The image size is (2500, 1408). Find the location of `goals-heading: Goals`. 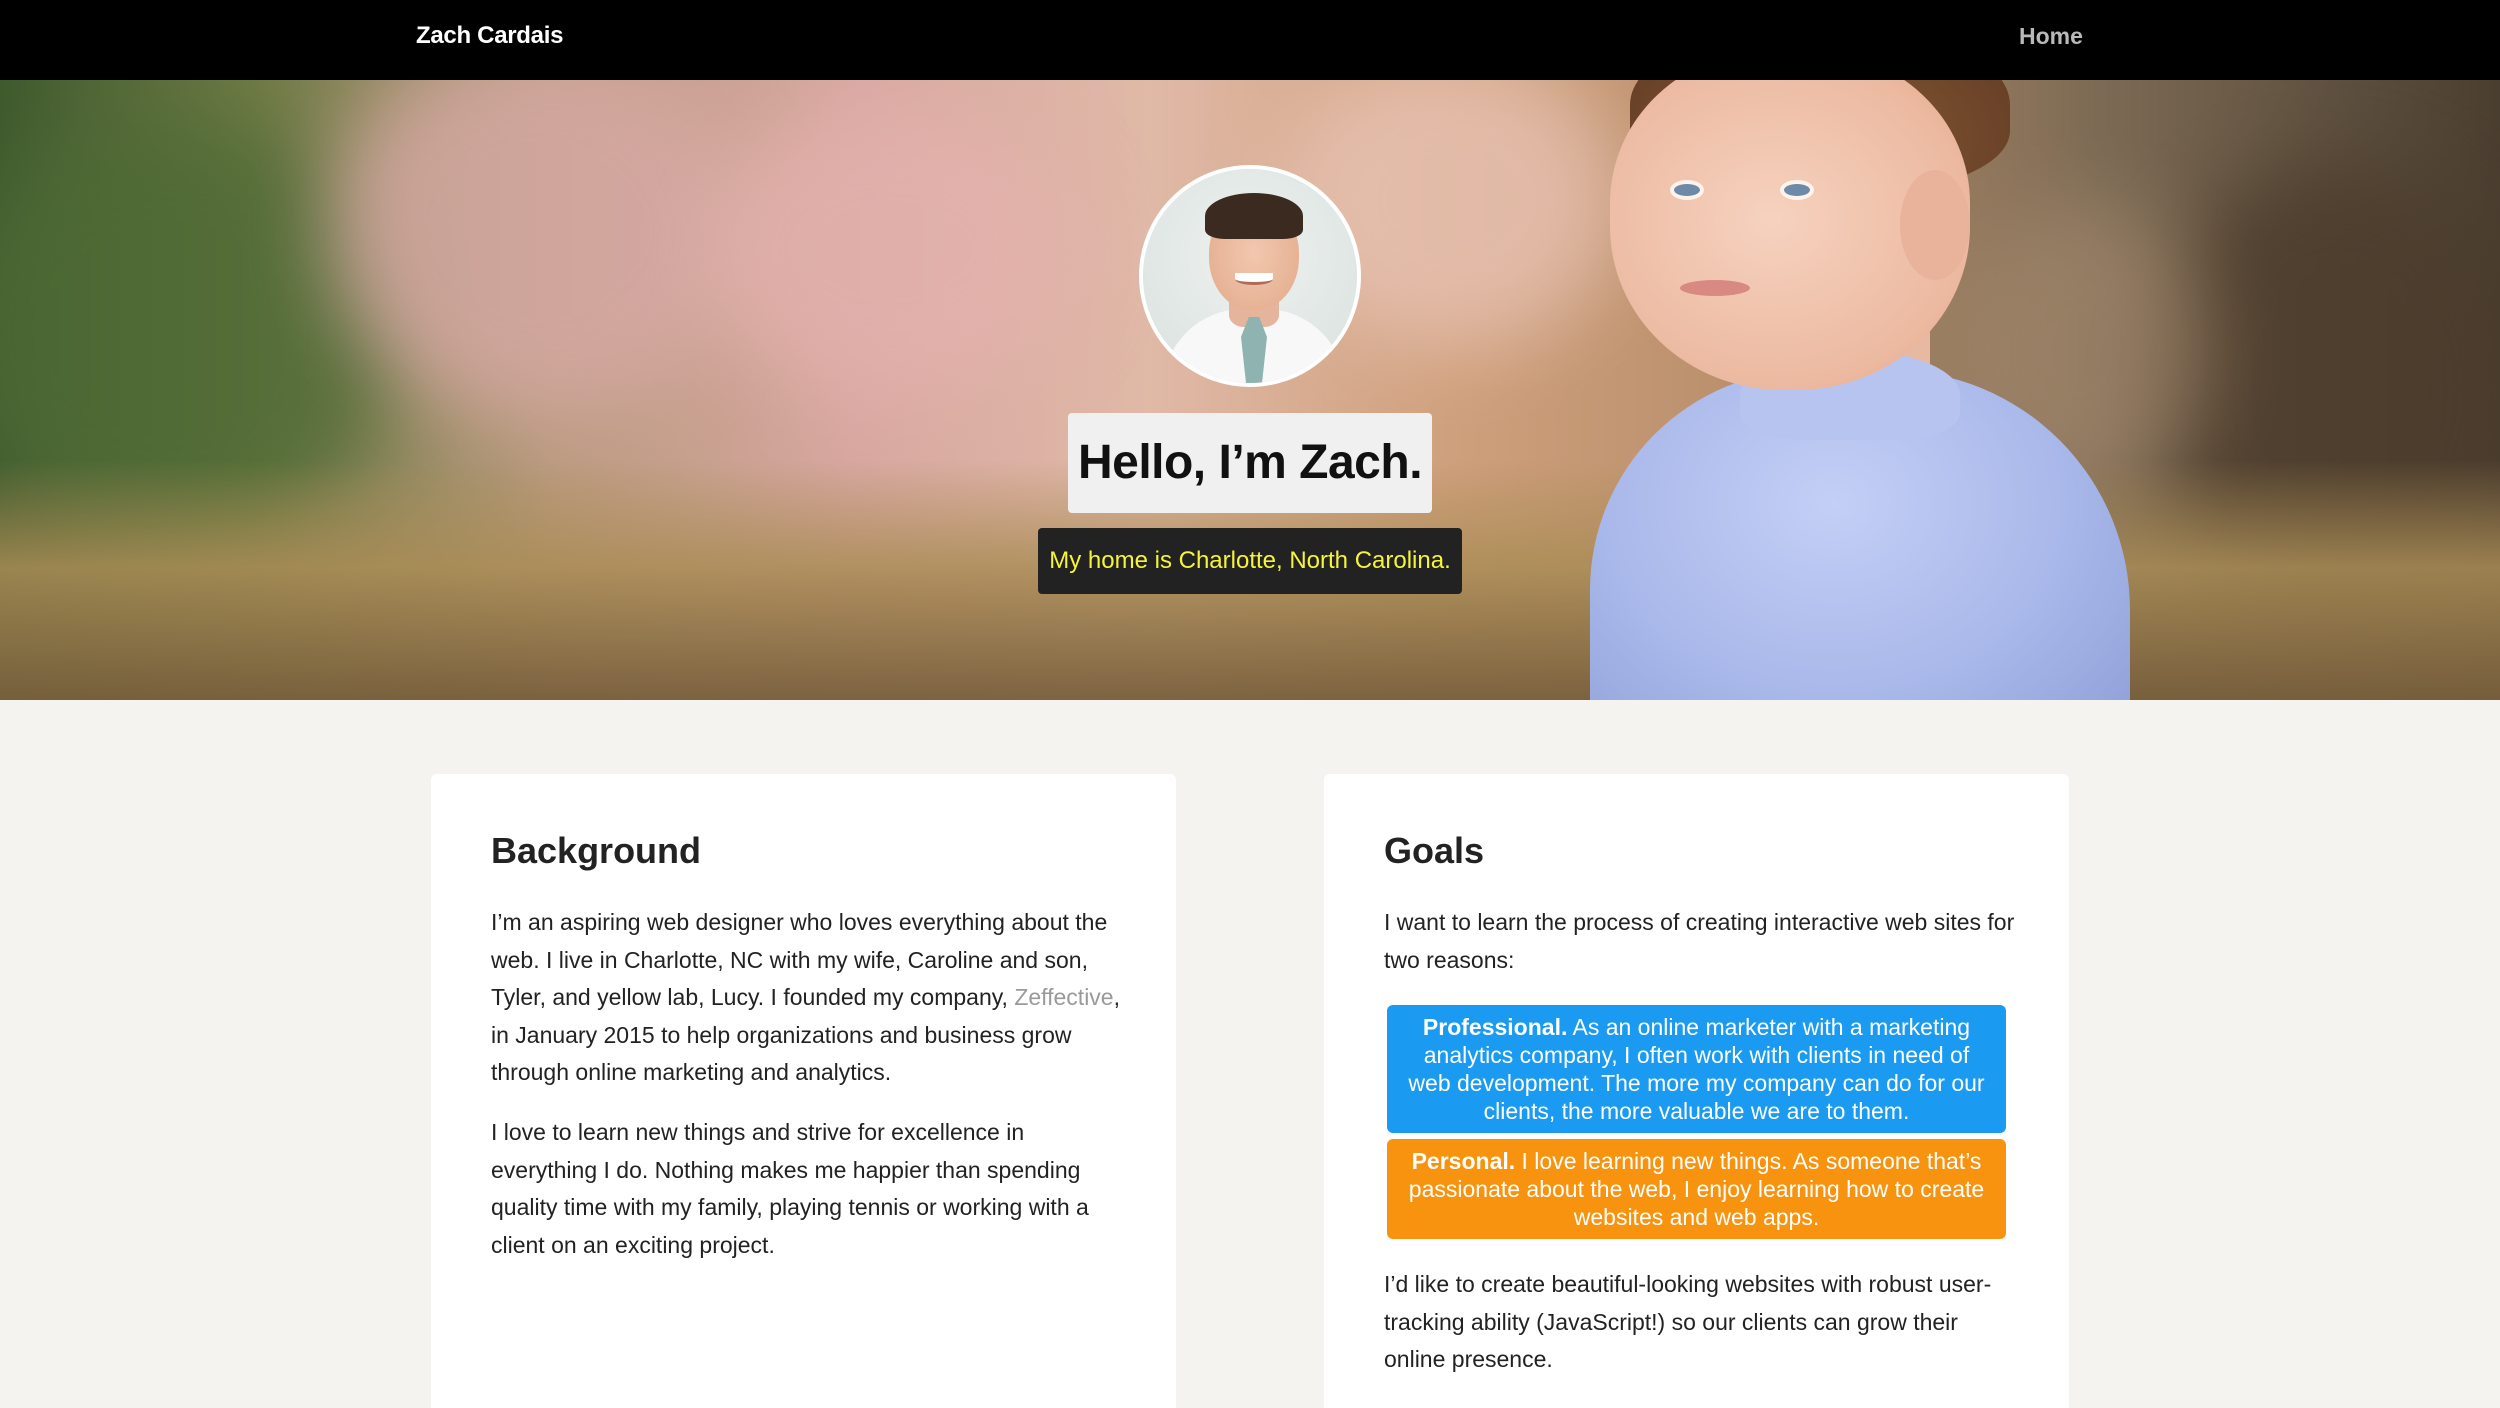

goals-heading: Goals is located at coordinates (1434, 850).